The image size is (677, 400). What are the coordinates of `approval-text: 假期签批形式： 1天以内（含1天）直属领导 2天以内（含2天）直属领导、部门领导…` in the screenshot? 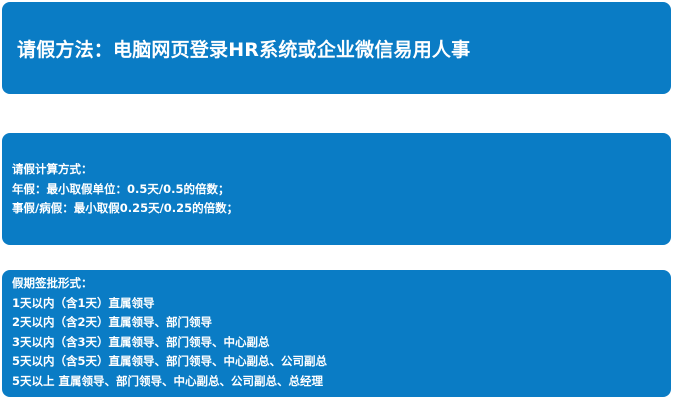 It's located at (169, 332).